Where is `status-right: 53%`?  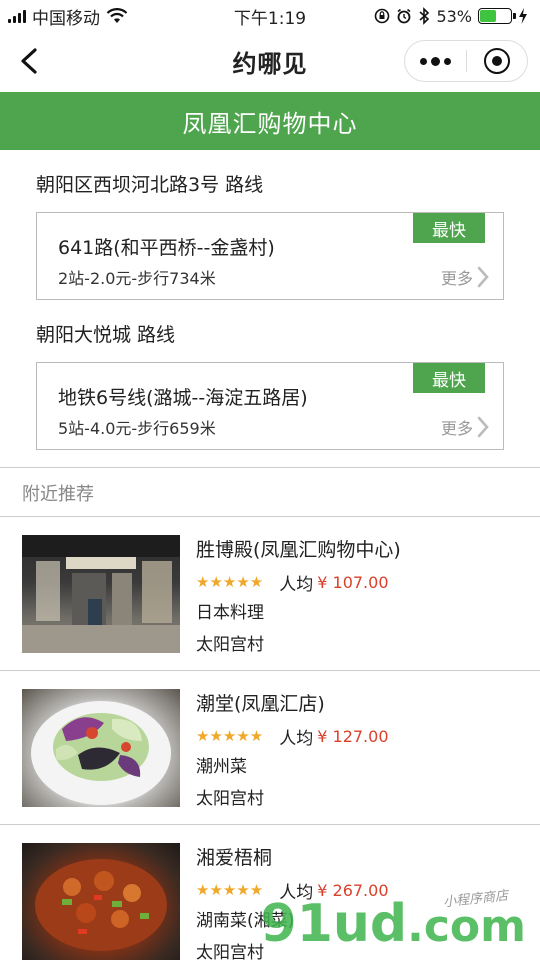
status-right: 53% is located at coordinates (451, 16).